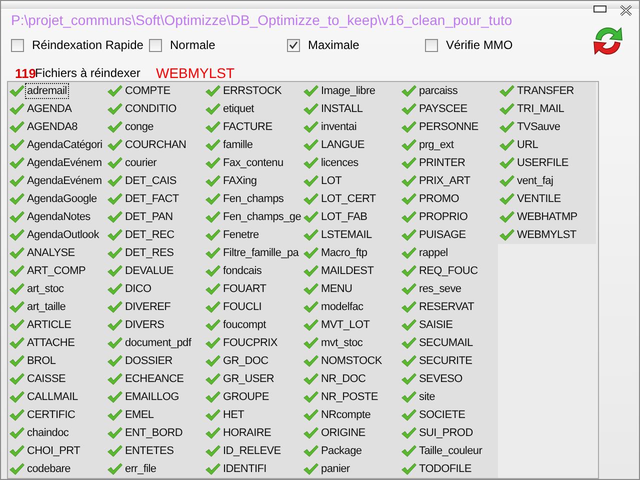 The width and height of the screenshot is (640, 480). I want to click on file-item: LOT, so click(331, 181).